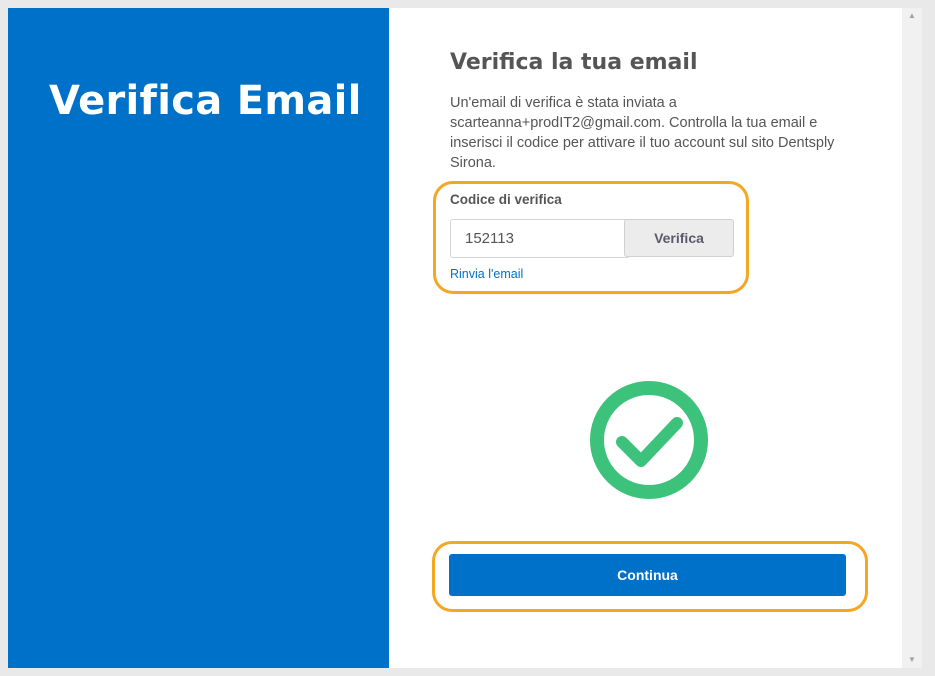  Describe the element at coordinates (912, 338) in the screenshot. I see `vertical-scrollbar: ▲ ▼` at that location.